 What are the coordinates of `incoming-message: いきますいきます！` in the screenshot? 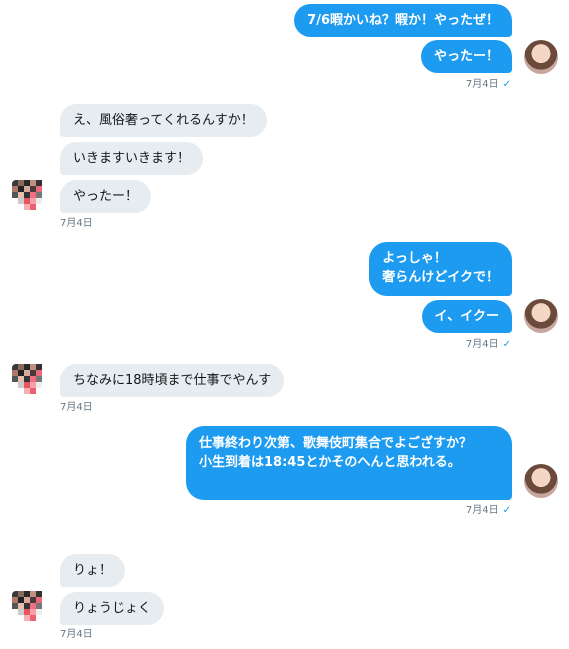 It's located at (132, 158).